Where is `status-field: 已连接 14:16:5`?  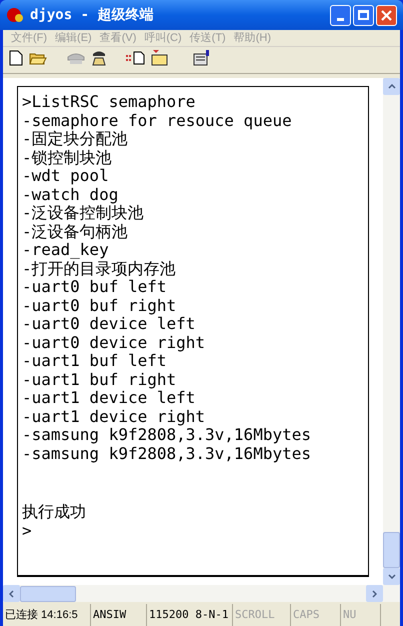 status-field: 已连接 14:16:5 is located at coordinates (47, 615).